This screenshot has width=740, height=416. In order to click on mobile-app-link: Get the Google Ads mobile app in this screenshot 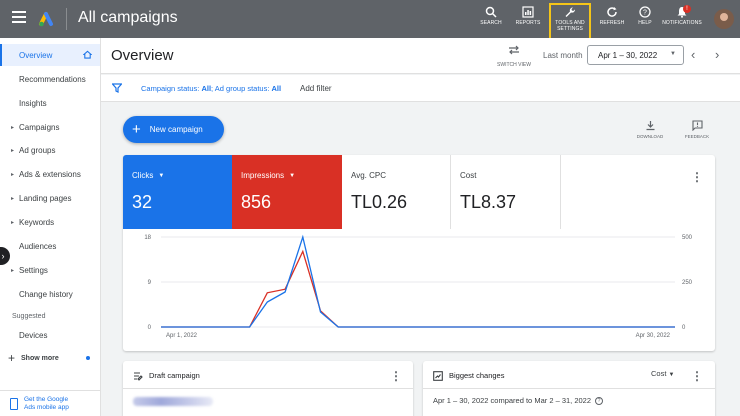, I will do `click(50, 403)`.